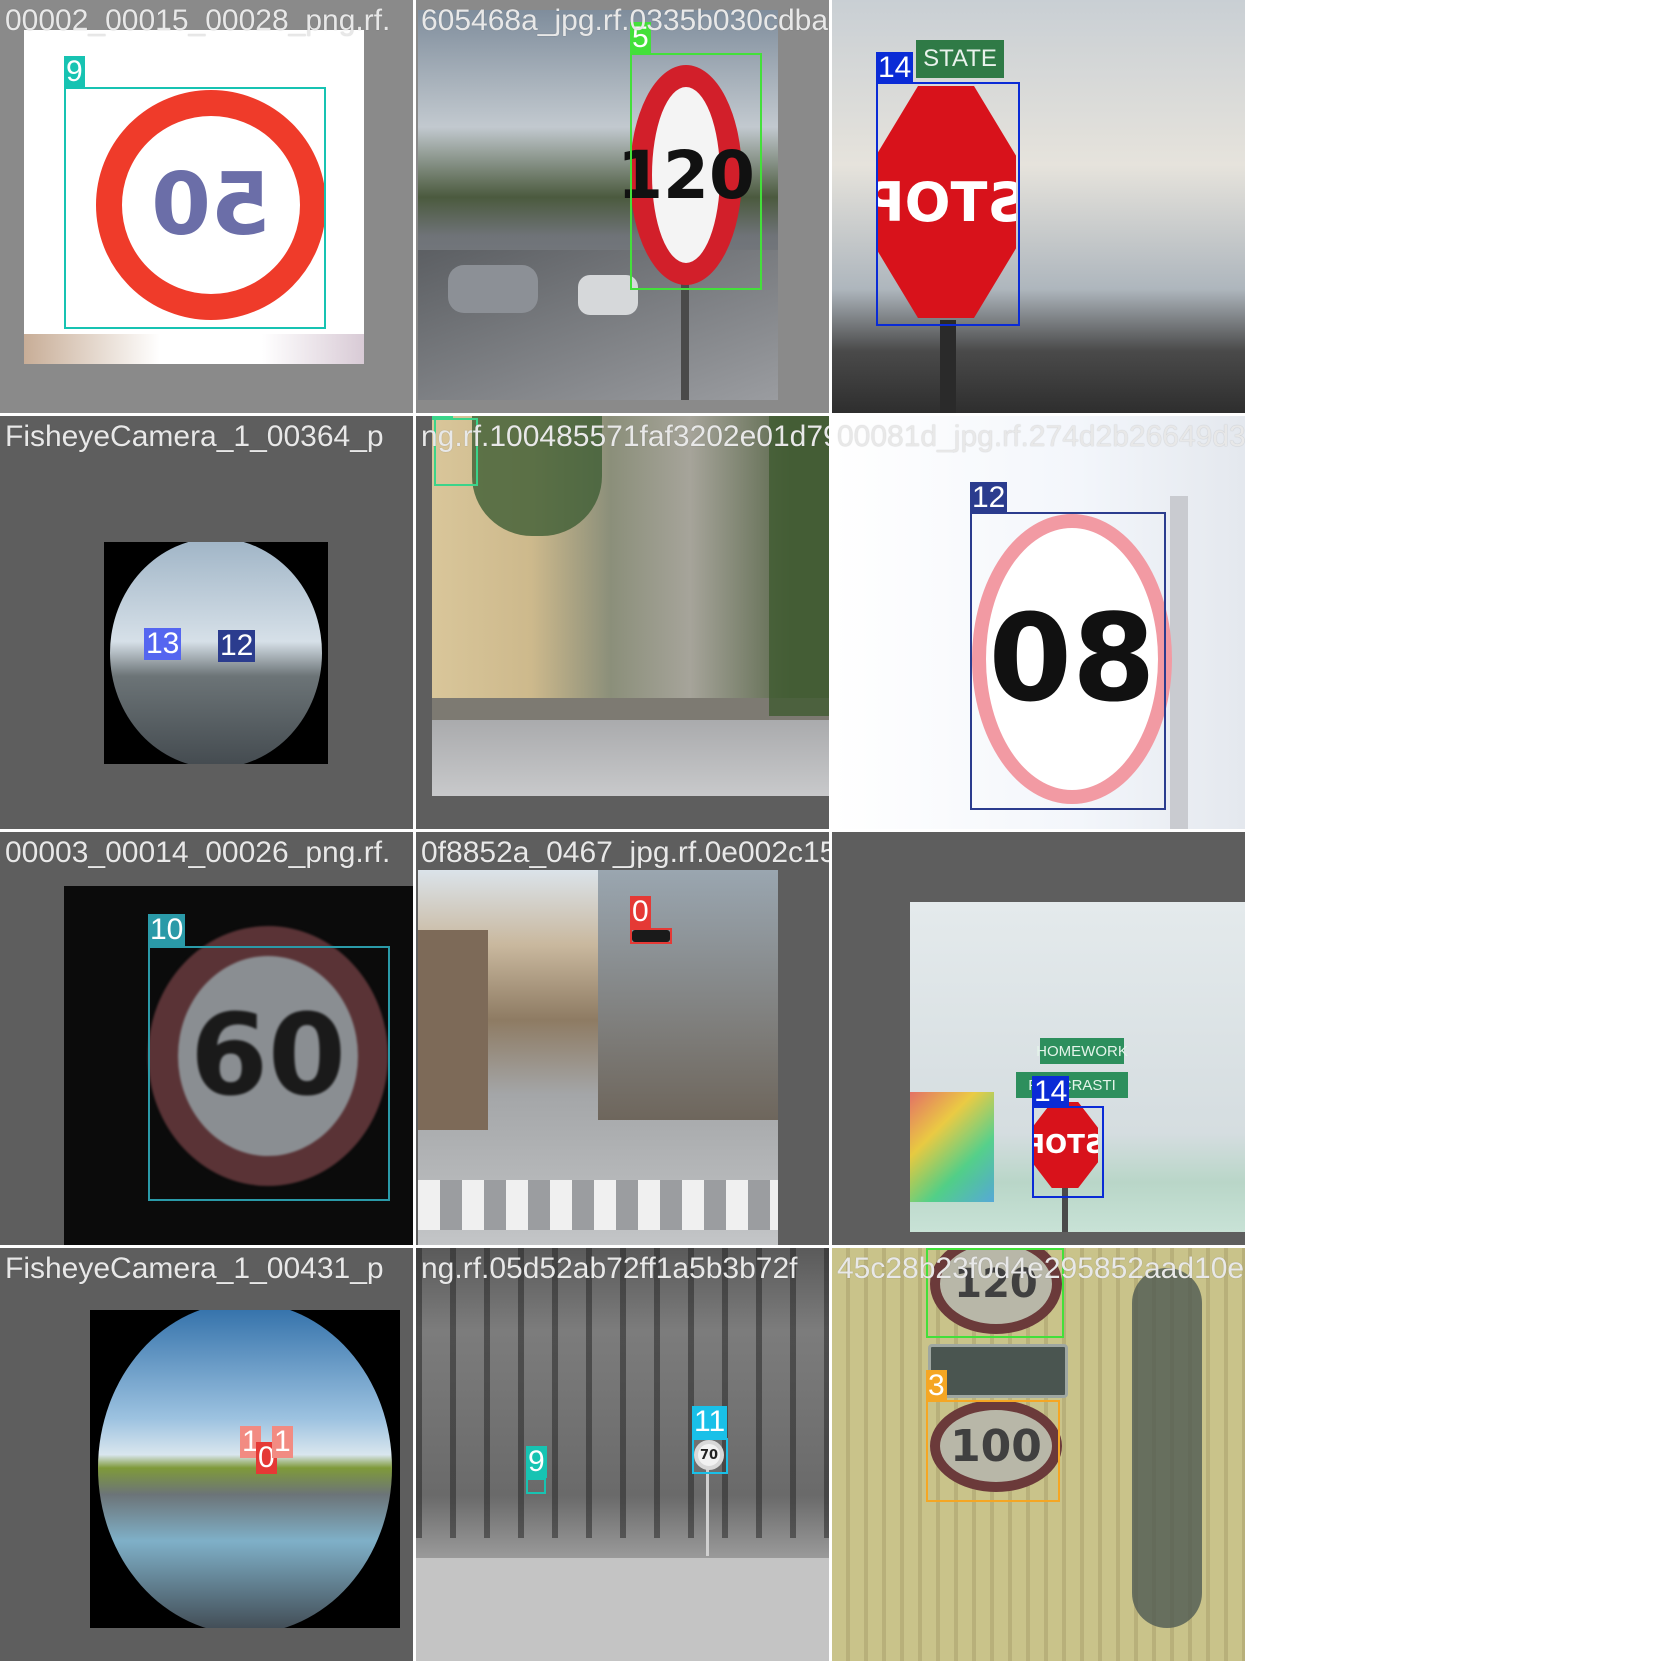 This screenshot has width=1664, height=1664. Describe the element at coordinates (936, 1385) in the screenshot. I see `box-label: 3` at that location.